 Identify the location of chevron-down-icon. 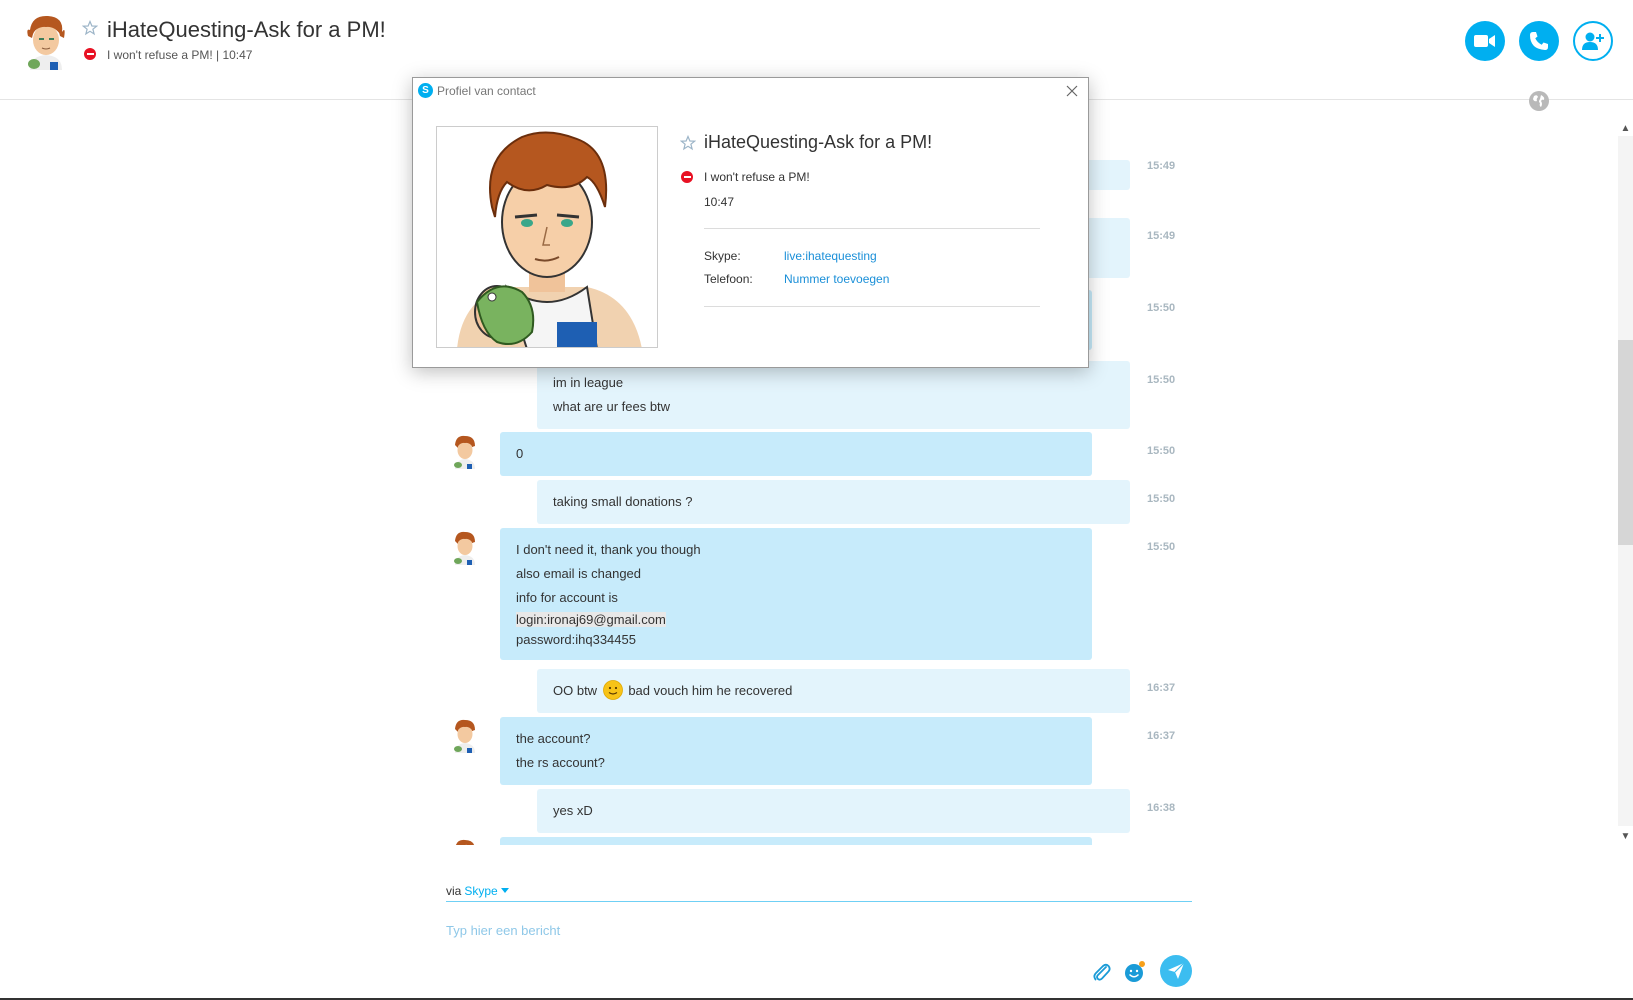
(504, 890).